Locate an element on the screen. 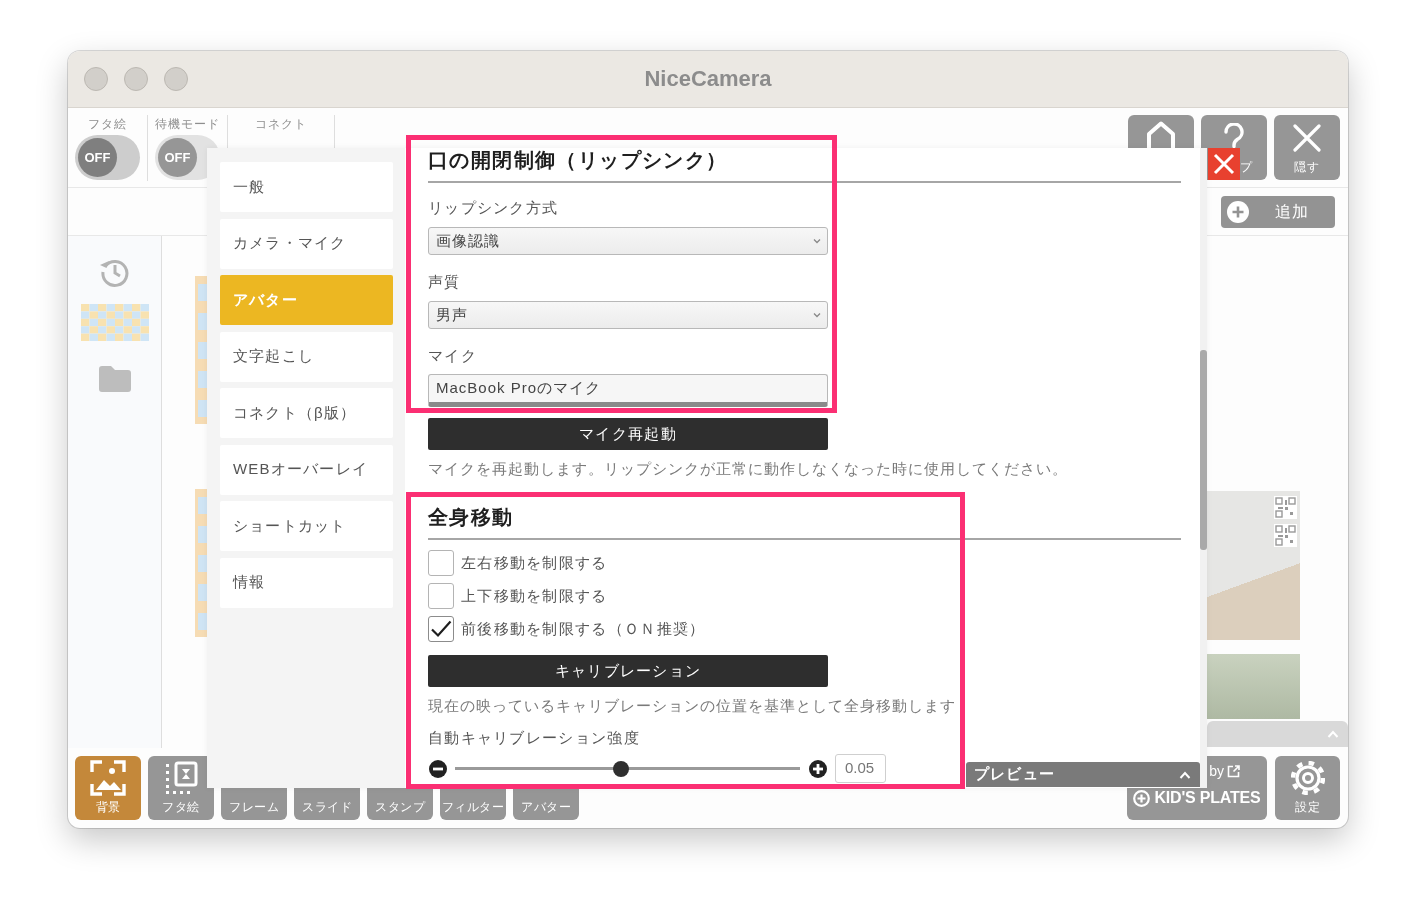  toolbar-tab: スライド is located at coordinates (327, 804).